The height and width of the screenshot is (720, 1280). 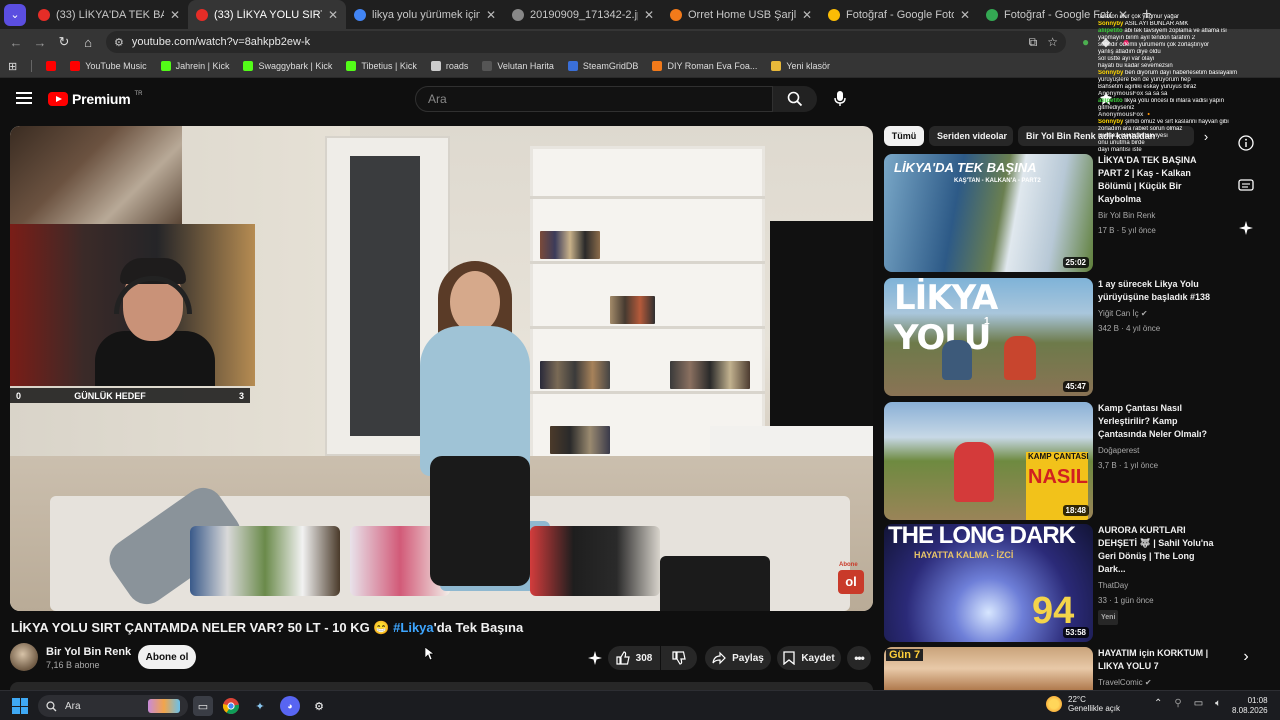 I want to click on recommendation-channel: ThatDay, so click(x=1158, y=585).